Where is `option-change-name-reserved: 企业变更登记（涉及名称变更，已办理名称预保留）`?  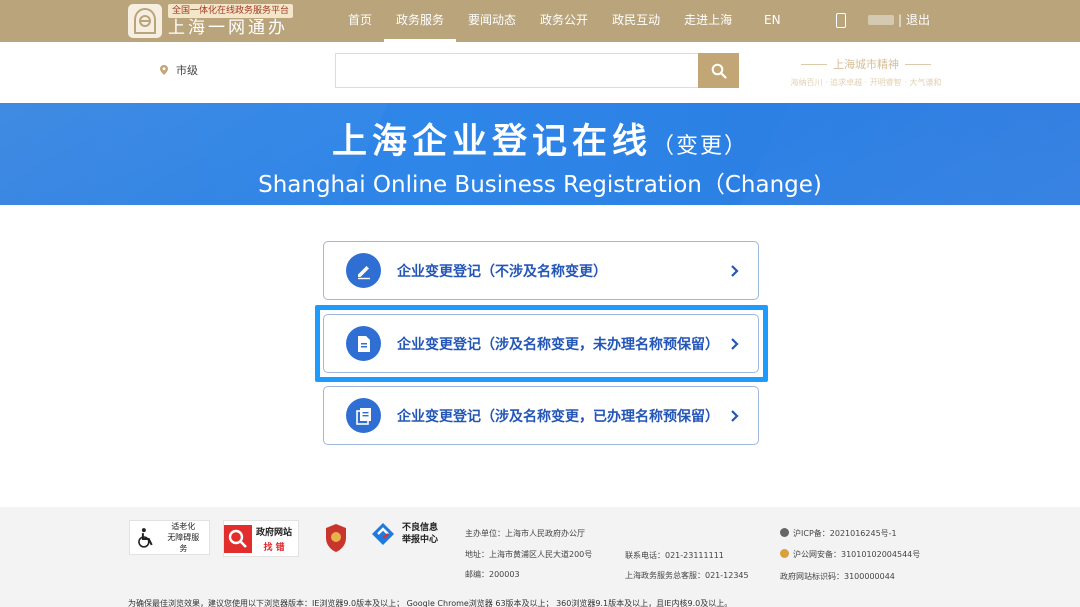
option-change-name-reserved: 企业变更登记（涉及名称变更，已办理名称预保留） is located at coordinates (541, 415).